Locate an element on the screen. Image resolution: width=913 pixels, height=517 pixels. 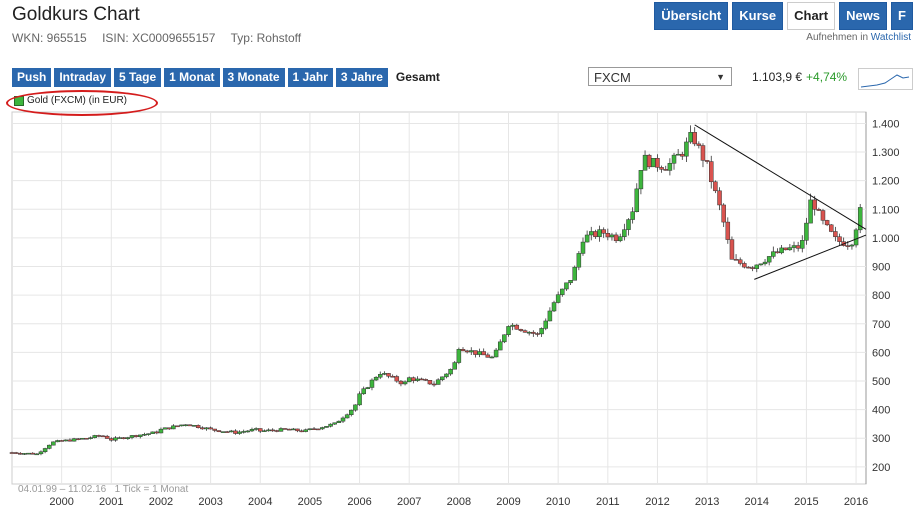
footer-range: 04.01.99 – 11.02.16 is located at coordinates (62, 489).